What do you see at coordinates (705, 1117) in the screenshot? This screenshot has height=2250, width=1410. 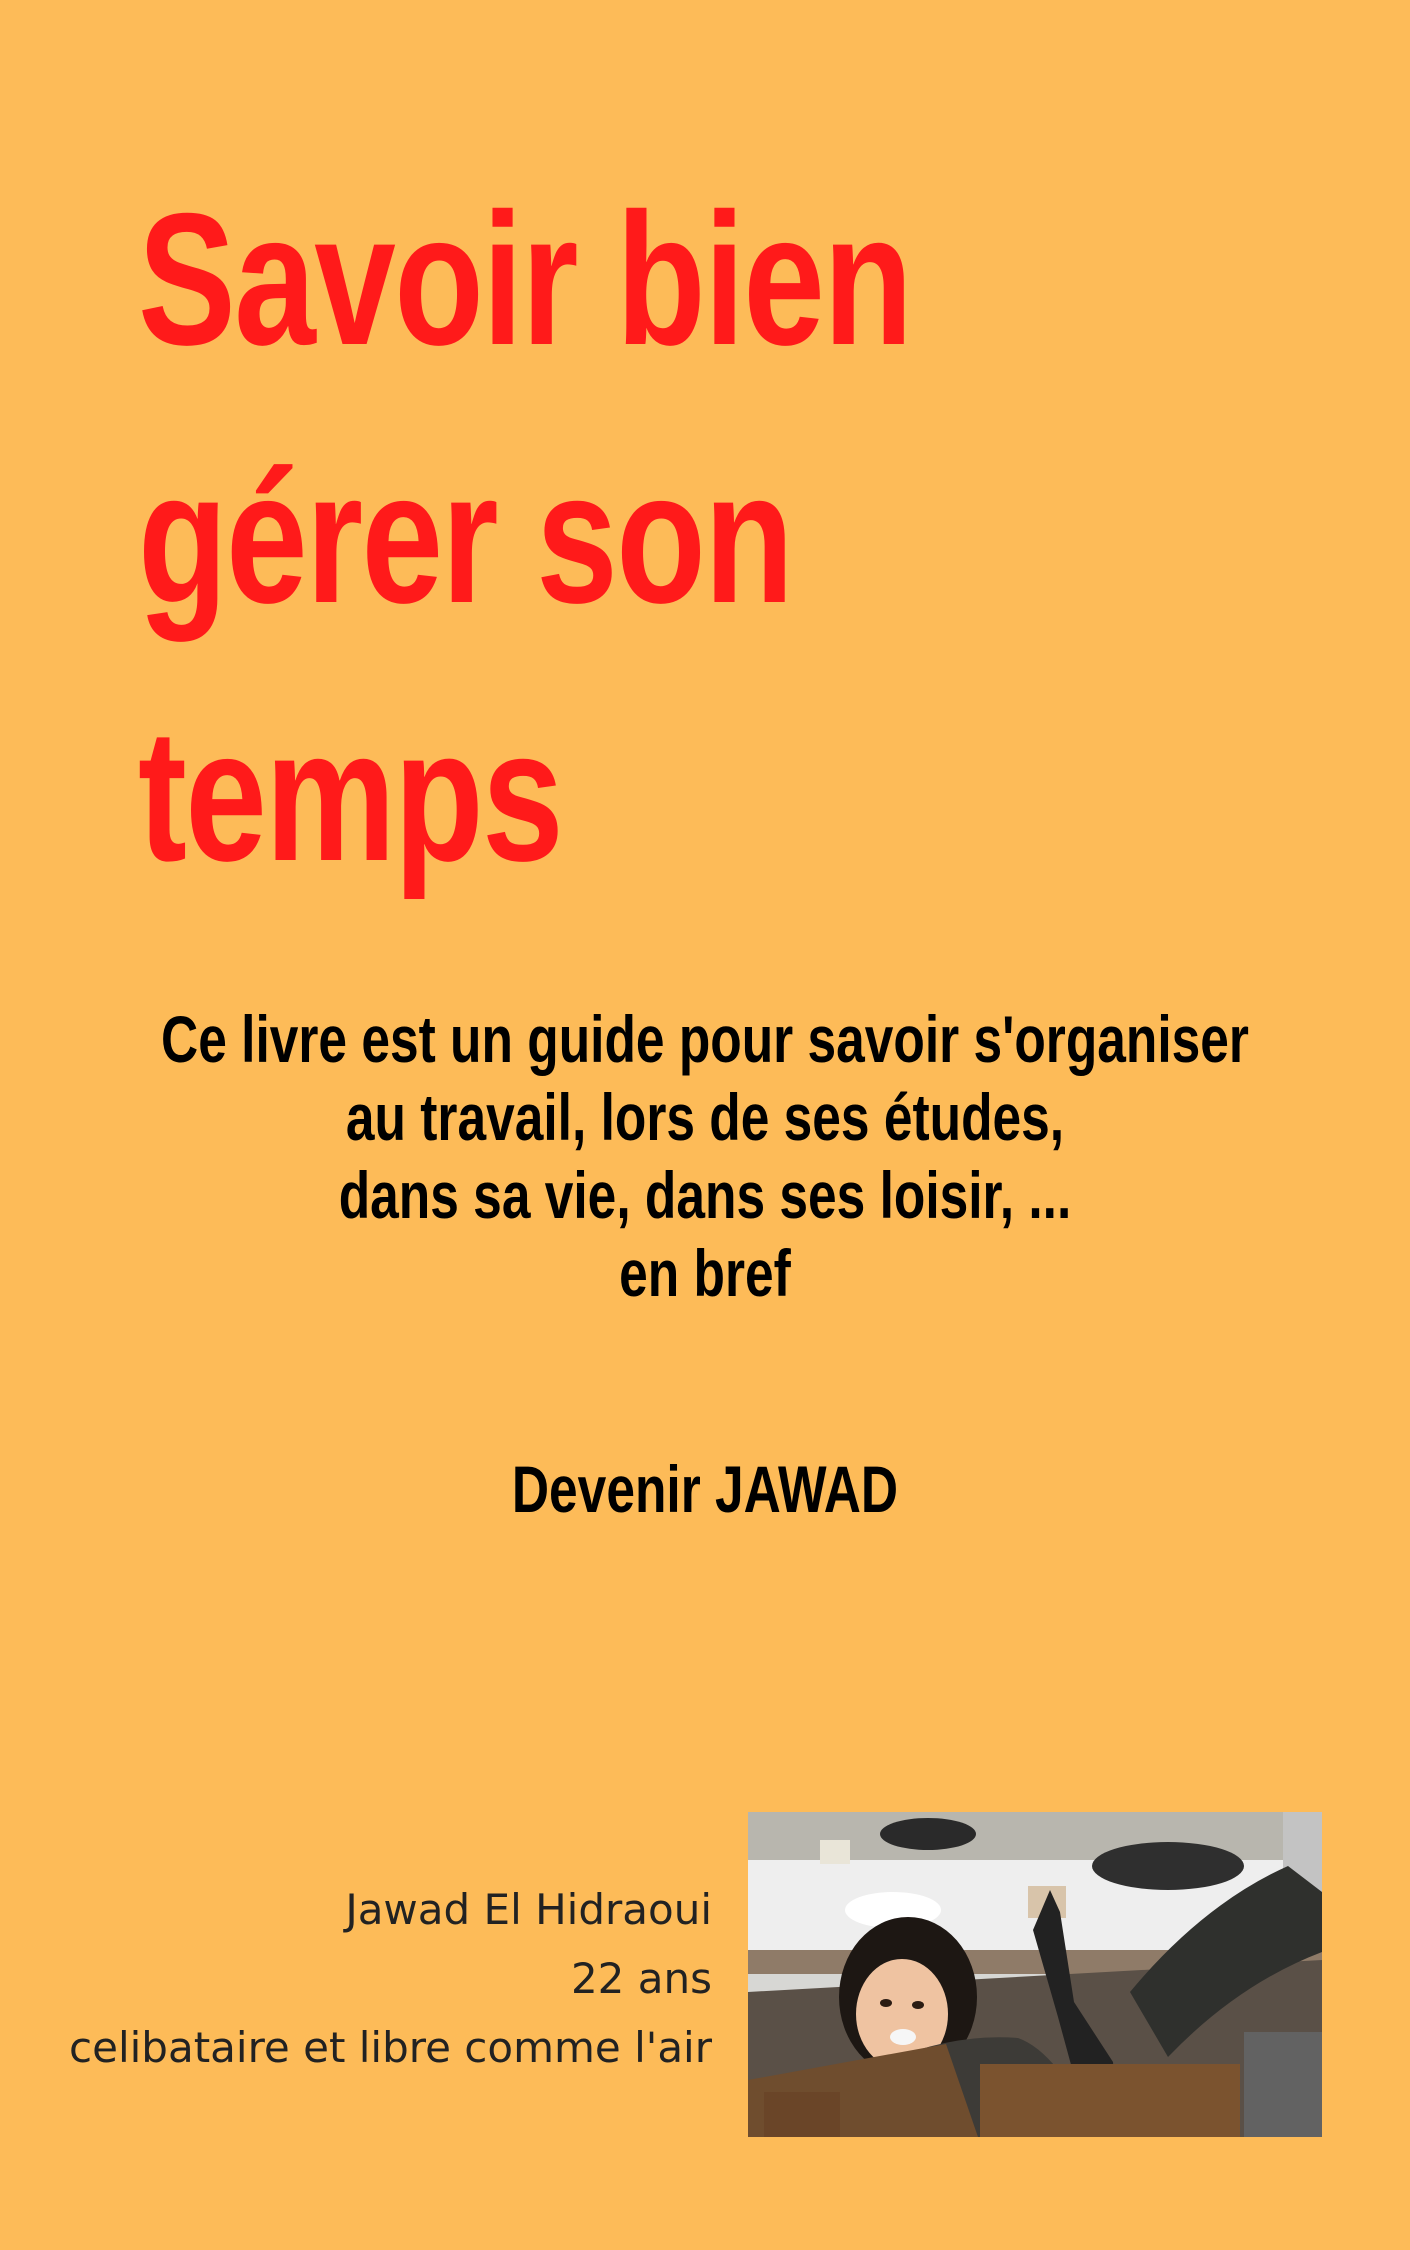 I see `description-line-2: au travail, lors de ses études,` at bounding box center [705, 1117].